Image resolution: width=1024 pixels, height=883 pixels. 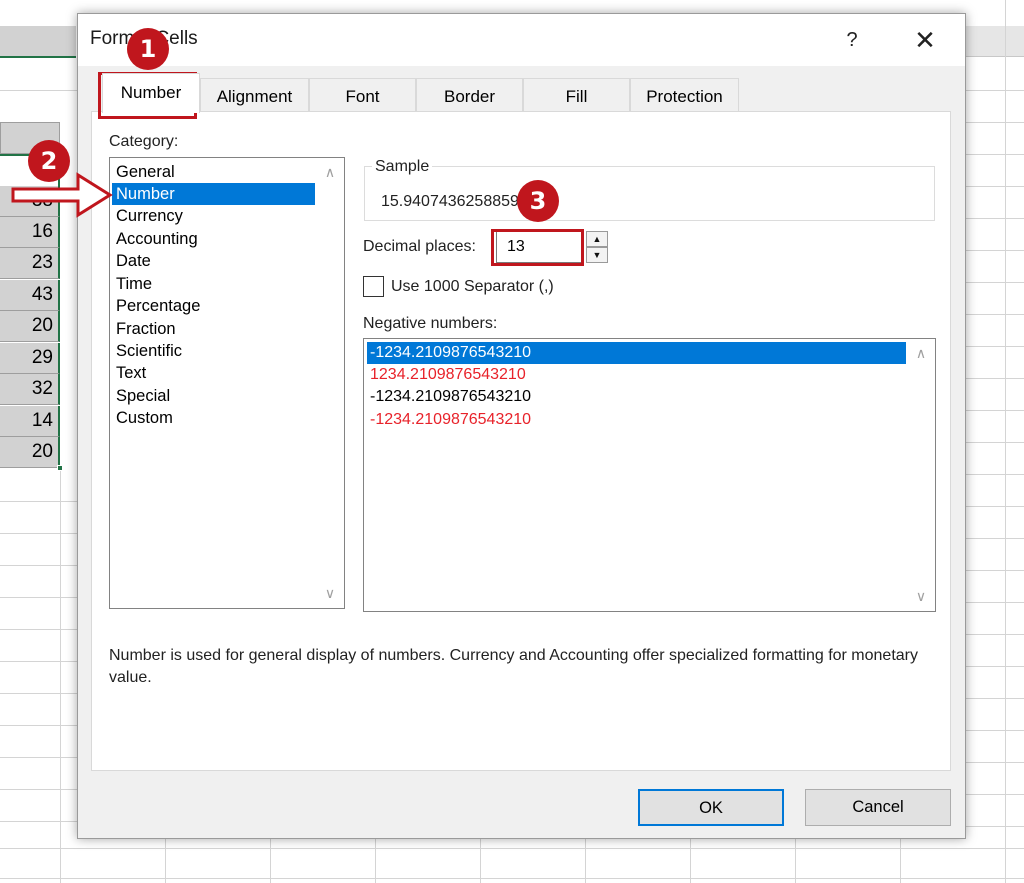 What do you see at coordinates (254, 94) in the screenshot?
I see `tab-alignment: Alignment` at bounding box center [254, 94].